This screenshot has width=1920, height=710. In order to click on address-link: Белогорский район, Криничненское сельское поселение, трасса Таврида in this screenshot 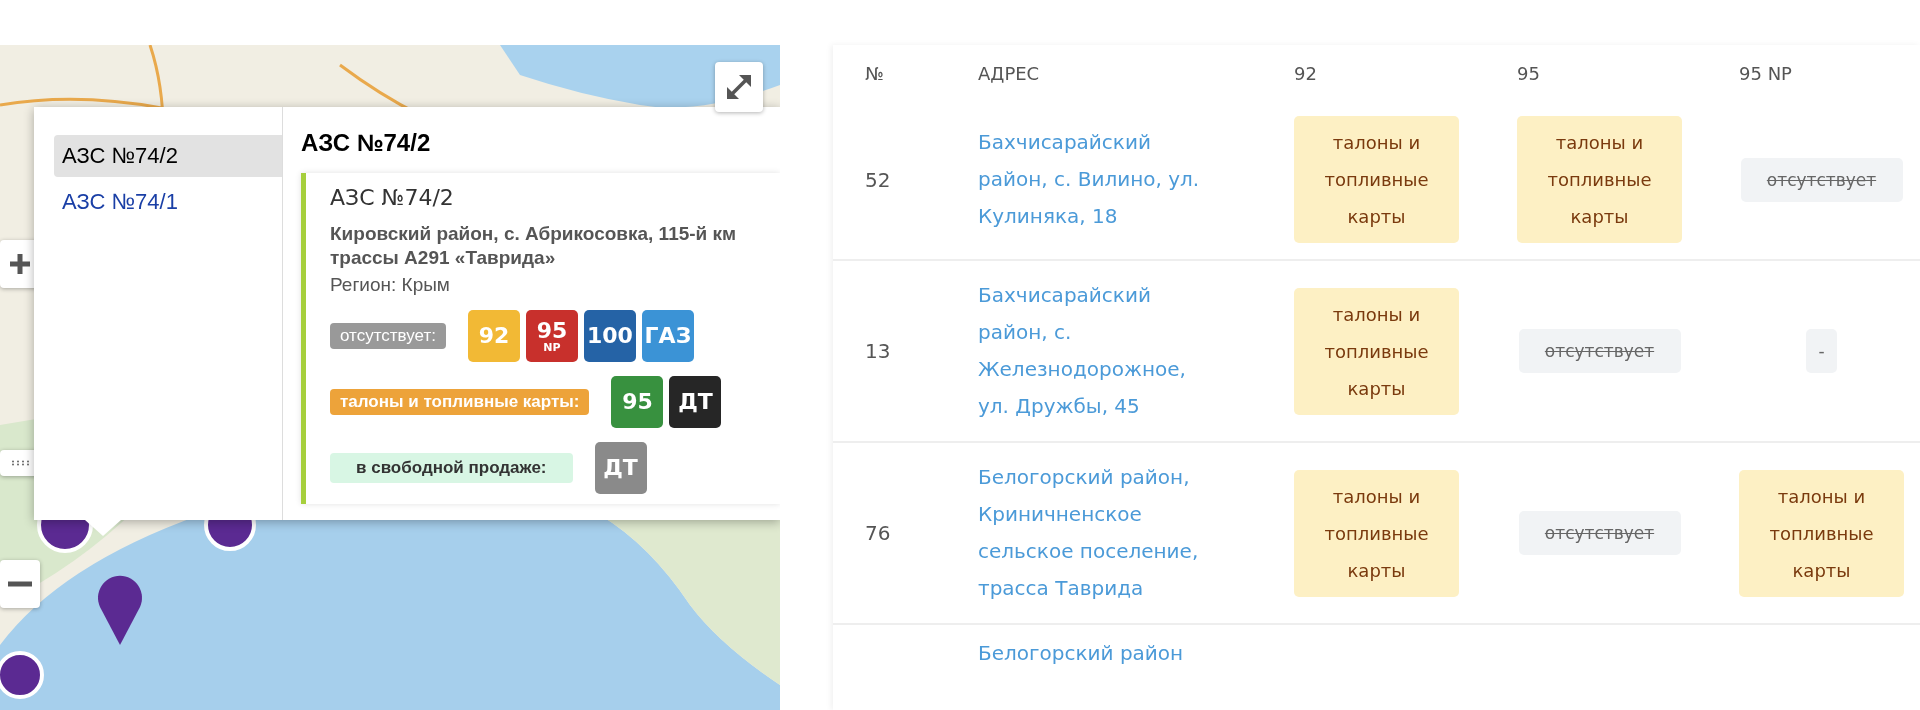, I will do `click(1095, 533)`.